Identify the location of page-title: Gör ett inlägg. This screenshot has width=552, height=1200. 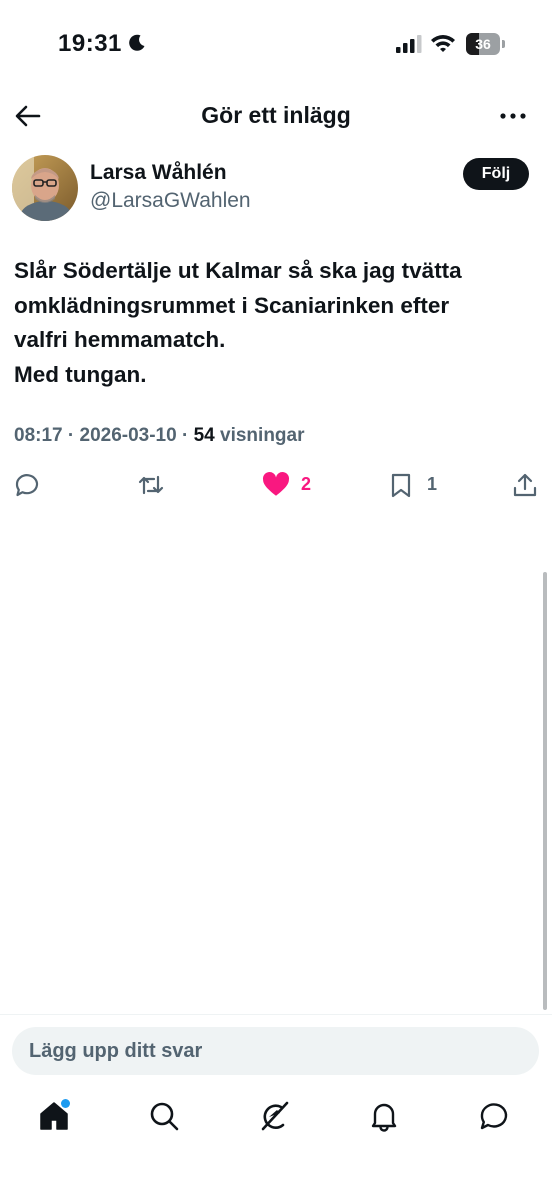
(276, 115).